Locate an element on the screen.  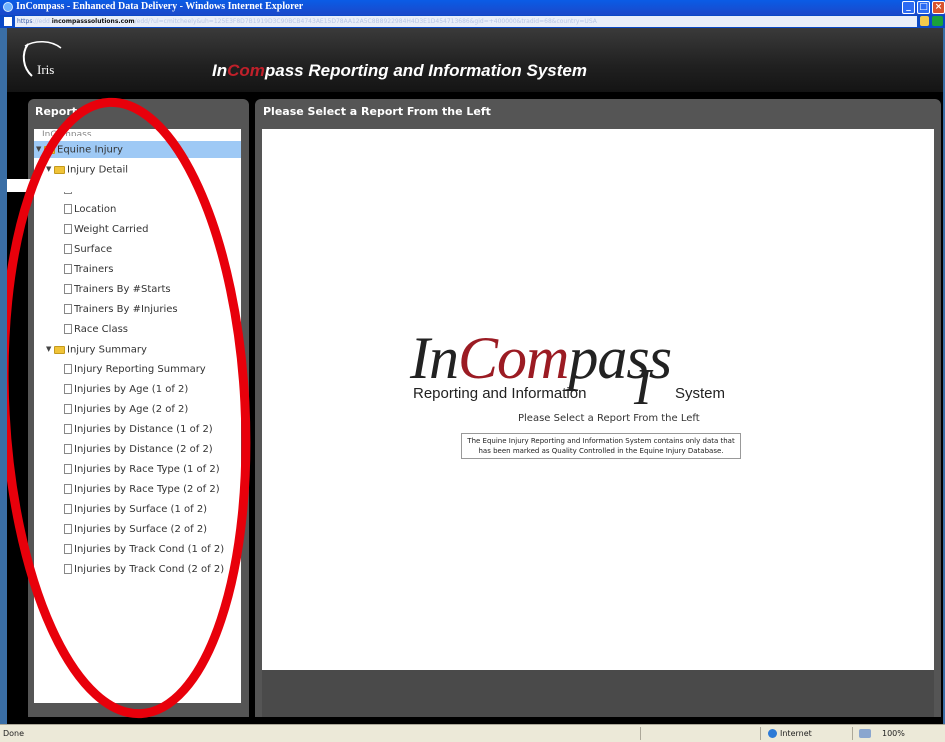
incompass-brand-logo: InCompass is located at coordinates (541, 358).